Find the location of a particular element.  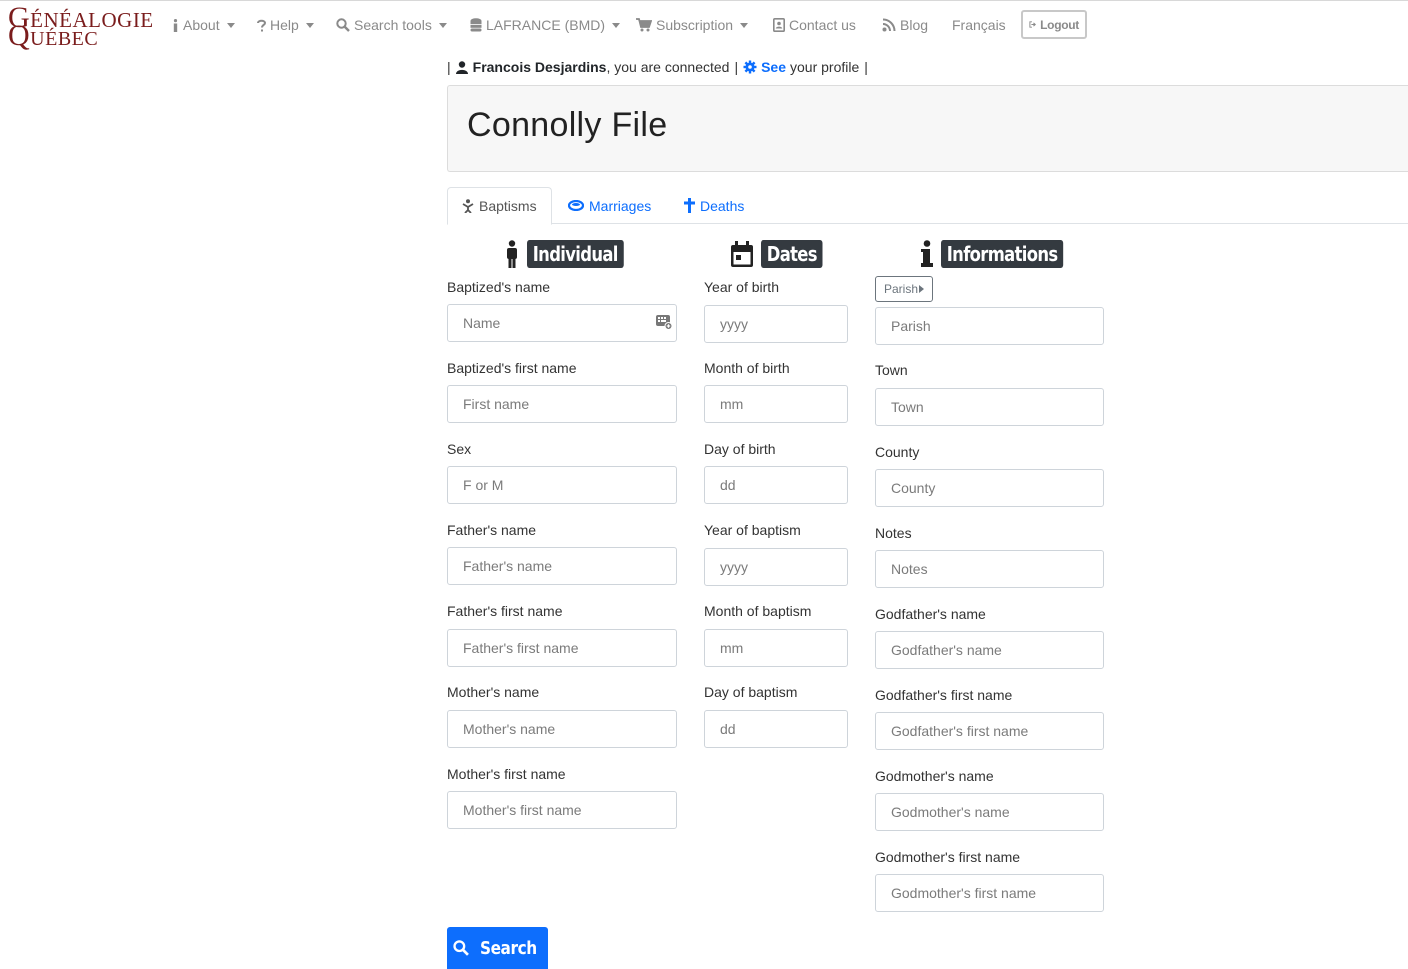

nav-lafrance: LAFRANCE (BMD) is located at coordinates (545, 25).